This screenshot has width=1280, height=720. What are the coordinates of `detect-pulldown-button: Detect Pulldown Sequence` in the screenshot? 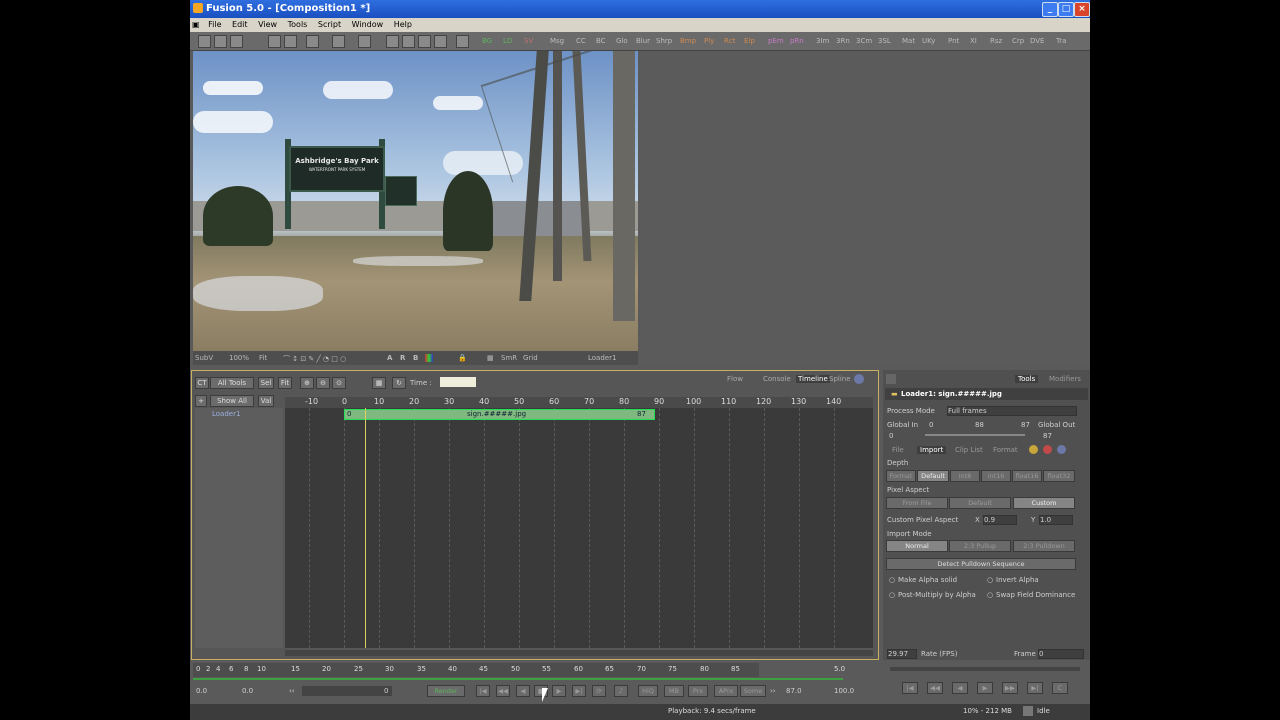 It's located at (981, 564).